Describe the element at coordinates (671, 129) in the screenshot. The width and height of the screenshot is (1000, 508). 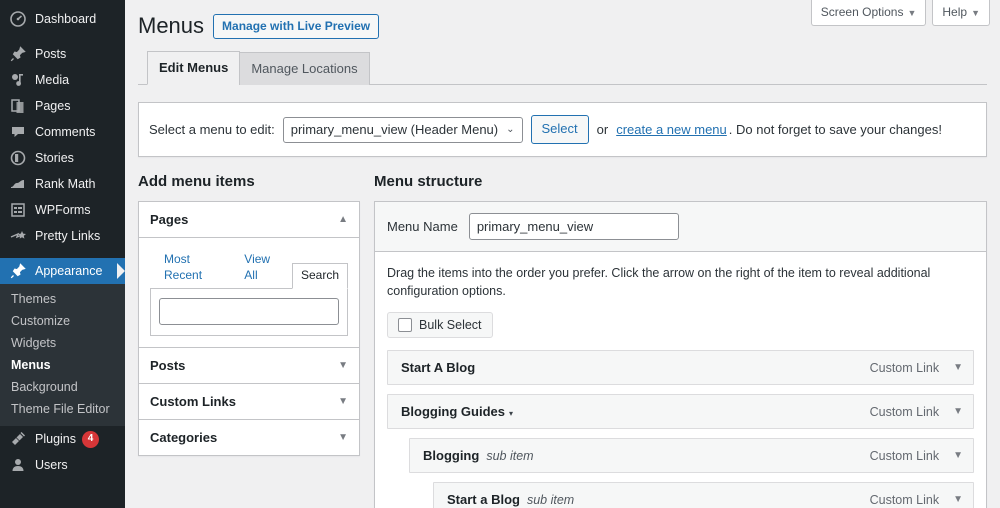
I see `create-new-menu-link: create a new menu` at that location.